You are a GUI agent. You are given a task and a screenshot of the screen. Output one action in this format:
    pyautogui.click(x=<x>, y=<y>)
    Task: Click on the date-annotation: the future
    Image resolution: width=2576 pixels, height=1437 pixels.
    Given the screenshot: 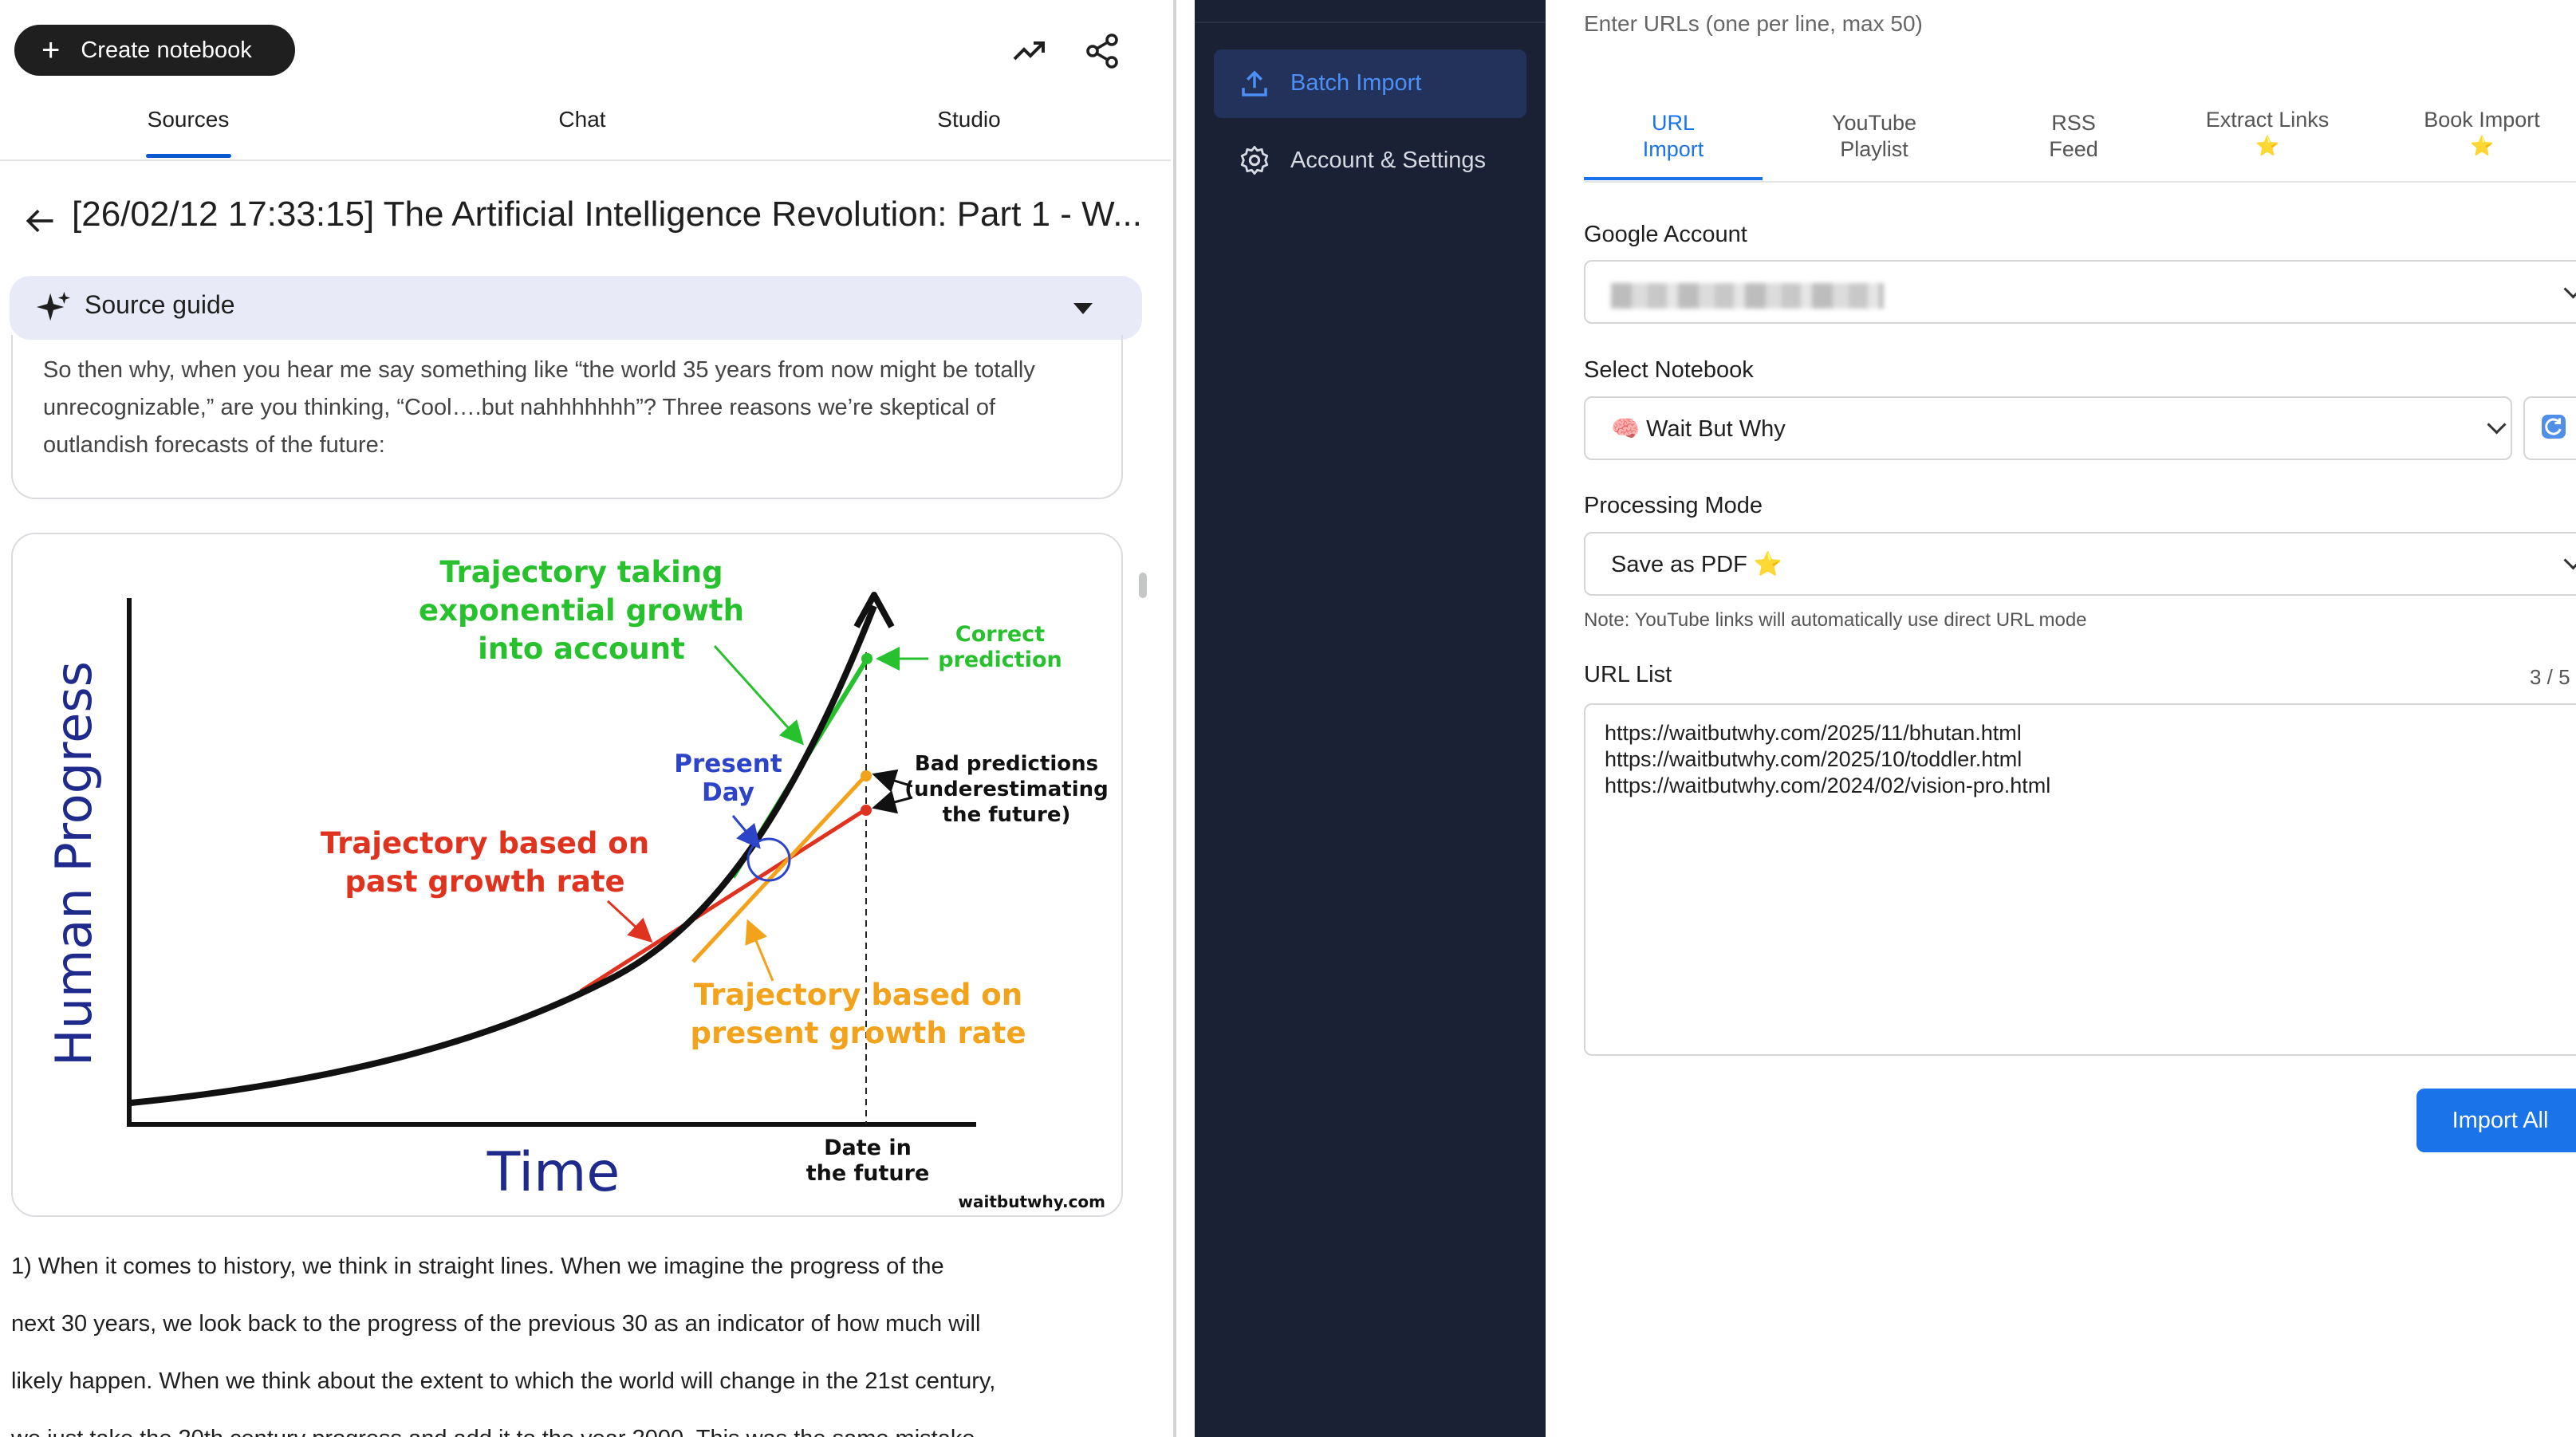 What is the action you would take?
    pyautogui.click(x=868, y=1173)
    